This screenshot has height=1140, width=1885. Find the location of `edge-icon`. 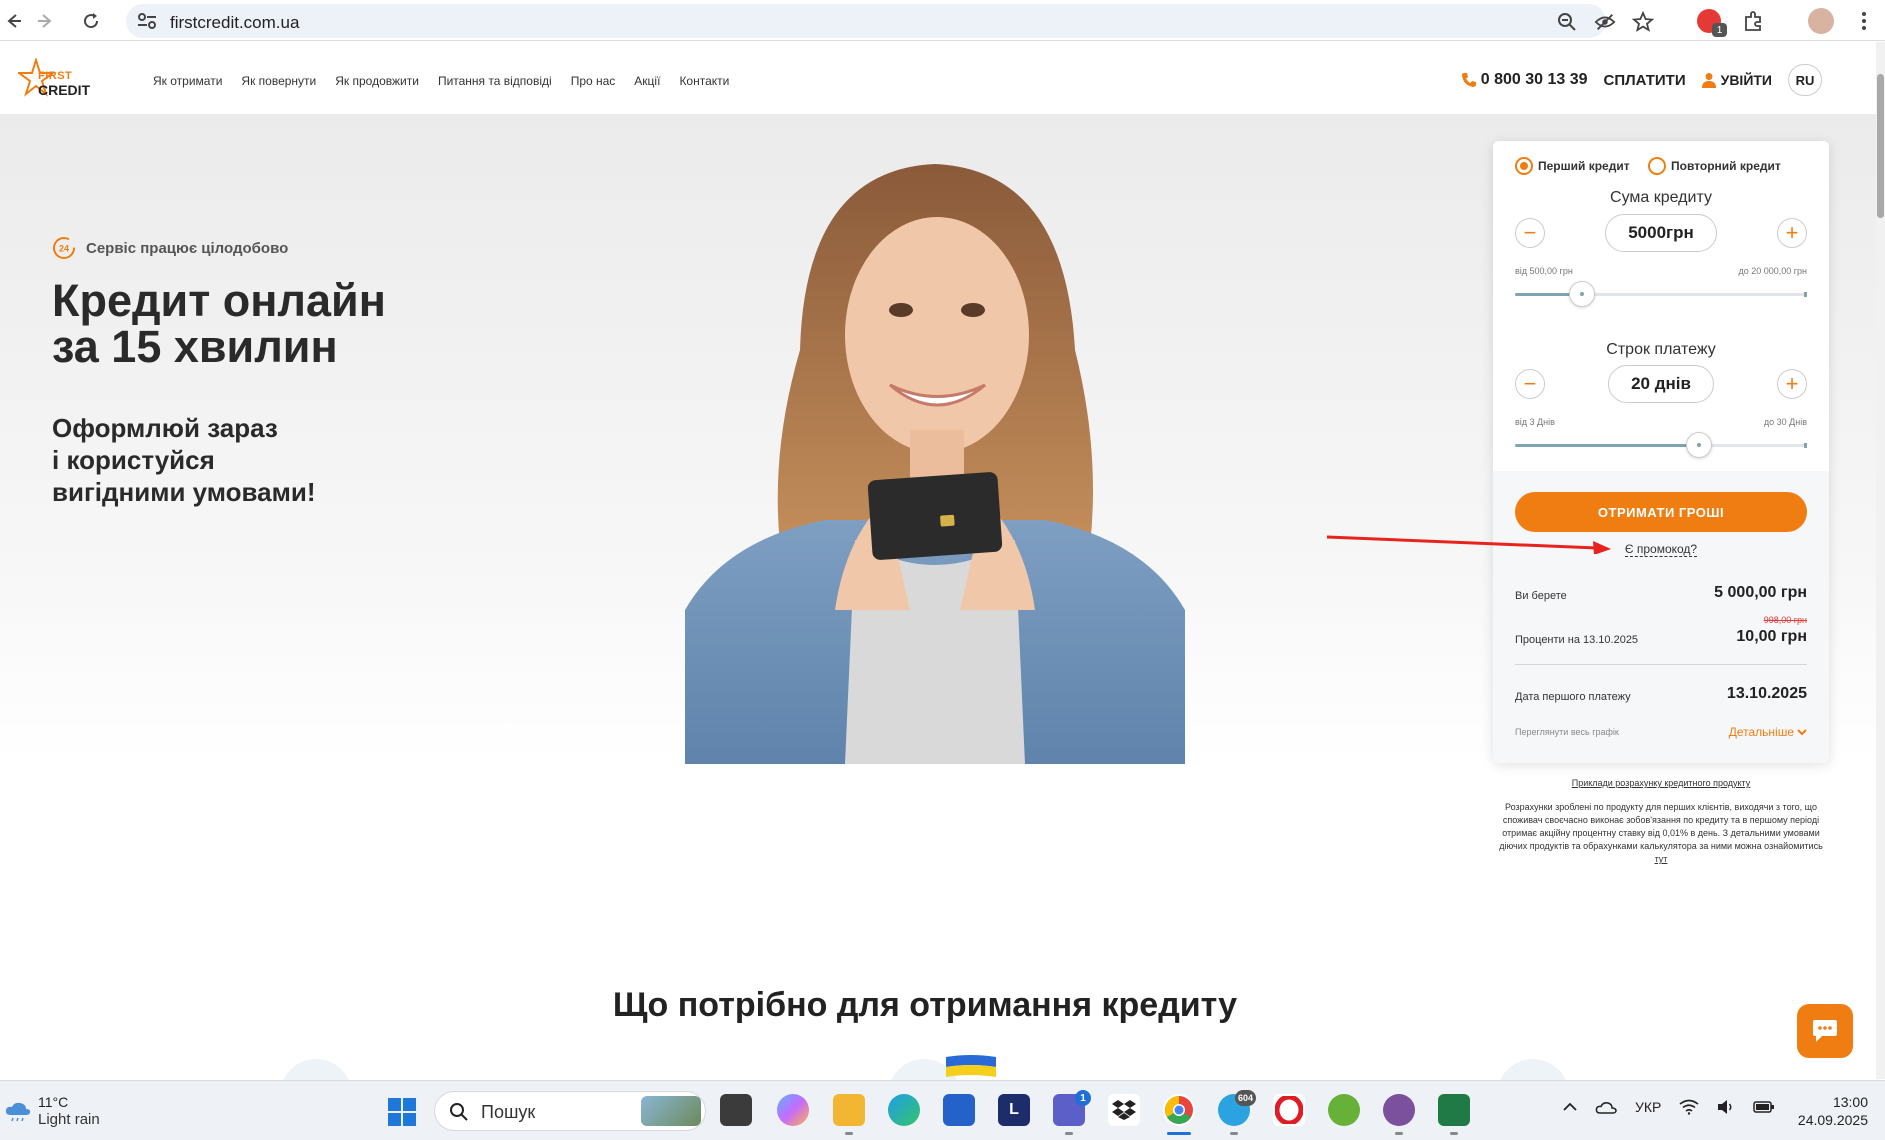

edge-icon is located at coordinates (904, 1110).